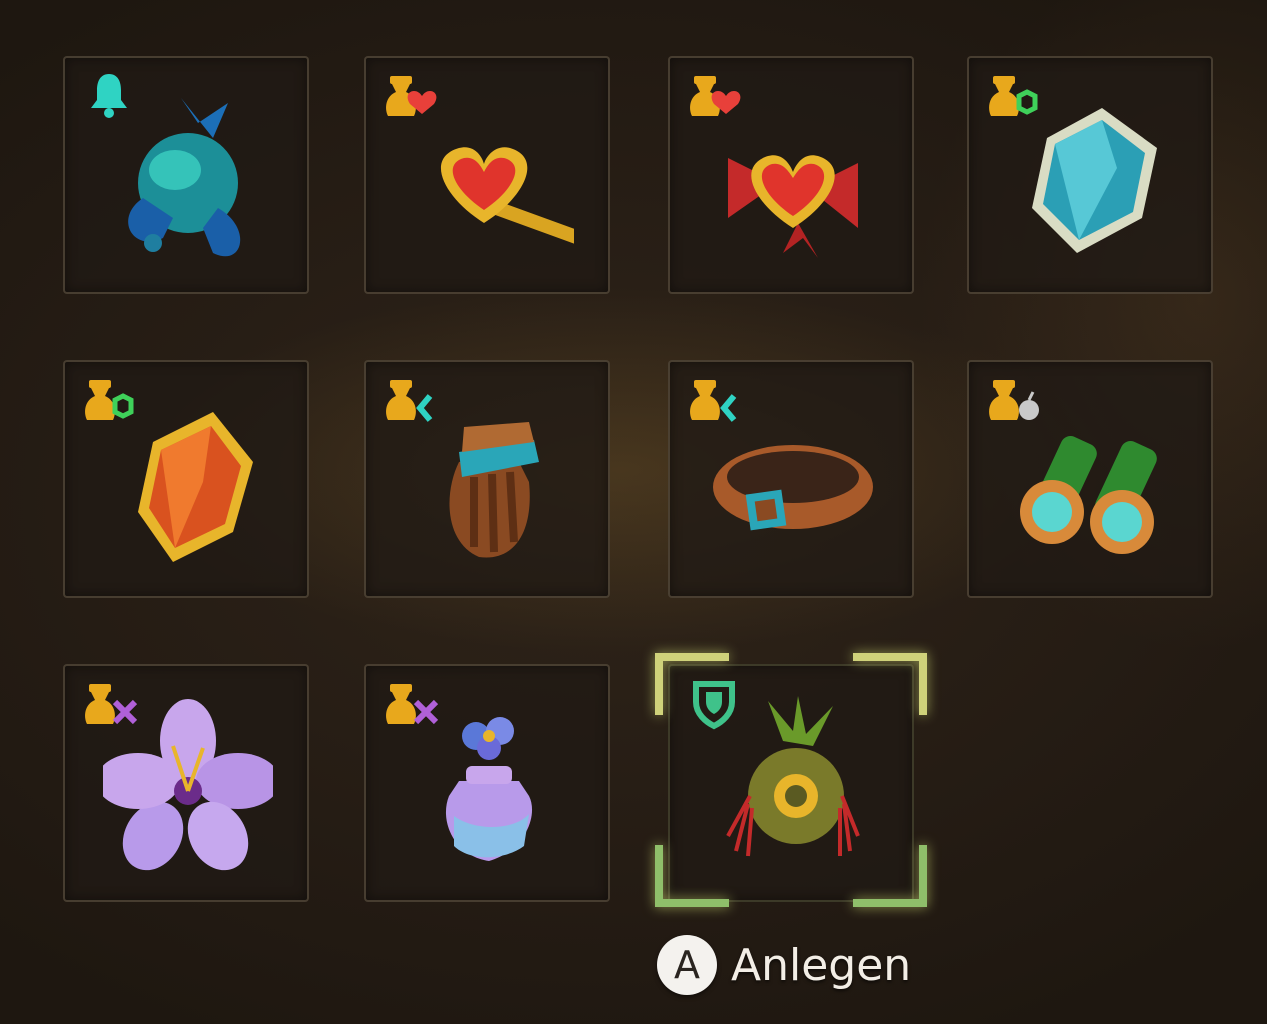  What do you see at coordinates (890, 684) in the screenshot?
I see `selection-corner-top-right` at bounding box center [890, 684].